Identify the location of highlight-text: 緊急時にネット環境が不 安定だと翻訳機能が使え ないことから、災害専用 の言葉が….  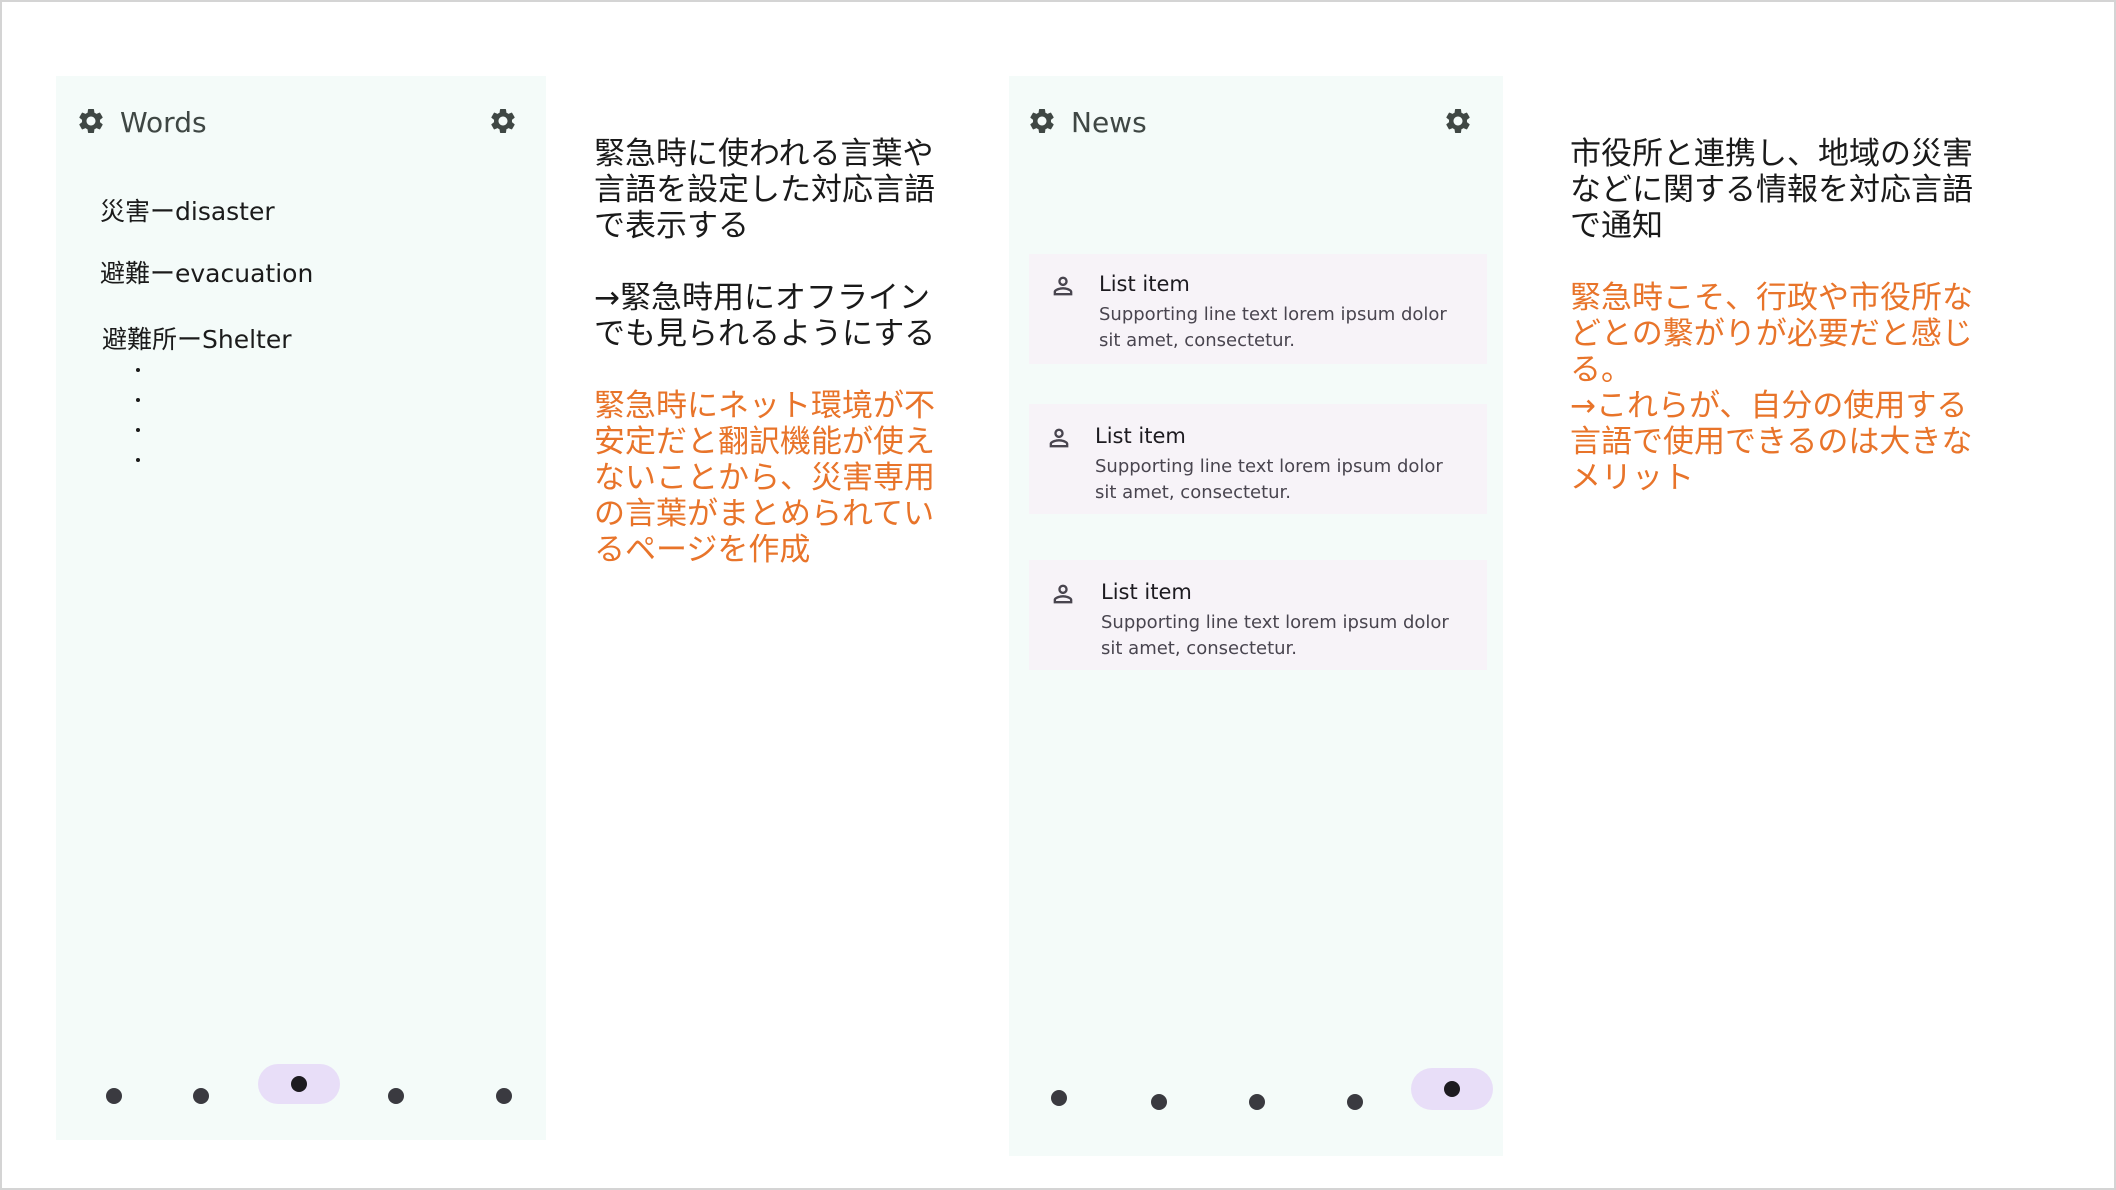
(764, 478).